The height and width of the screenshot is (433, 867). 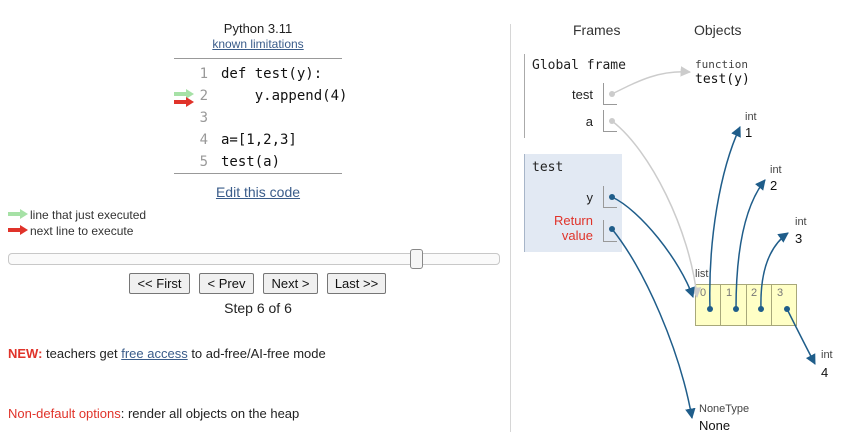 I want to click on last-button: Last >>, so click(x=356, y=283).